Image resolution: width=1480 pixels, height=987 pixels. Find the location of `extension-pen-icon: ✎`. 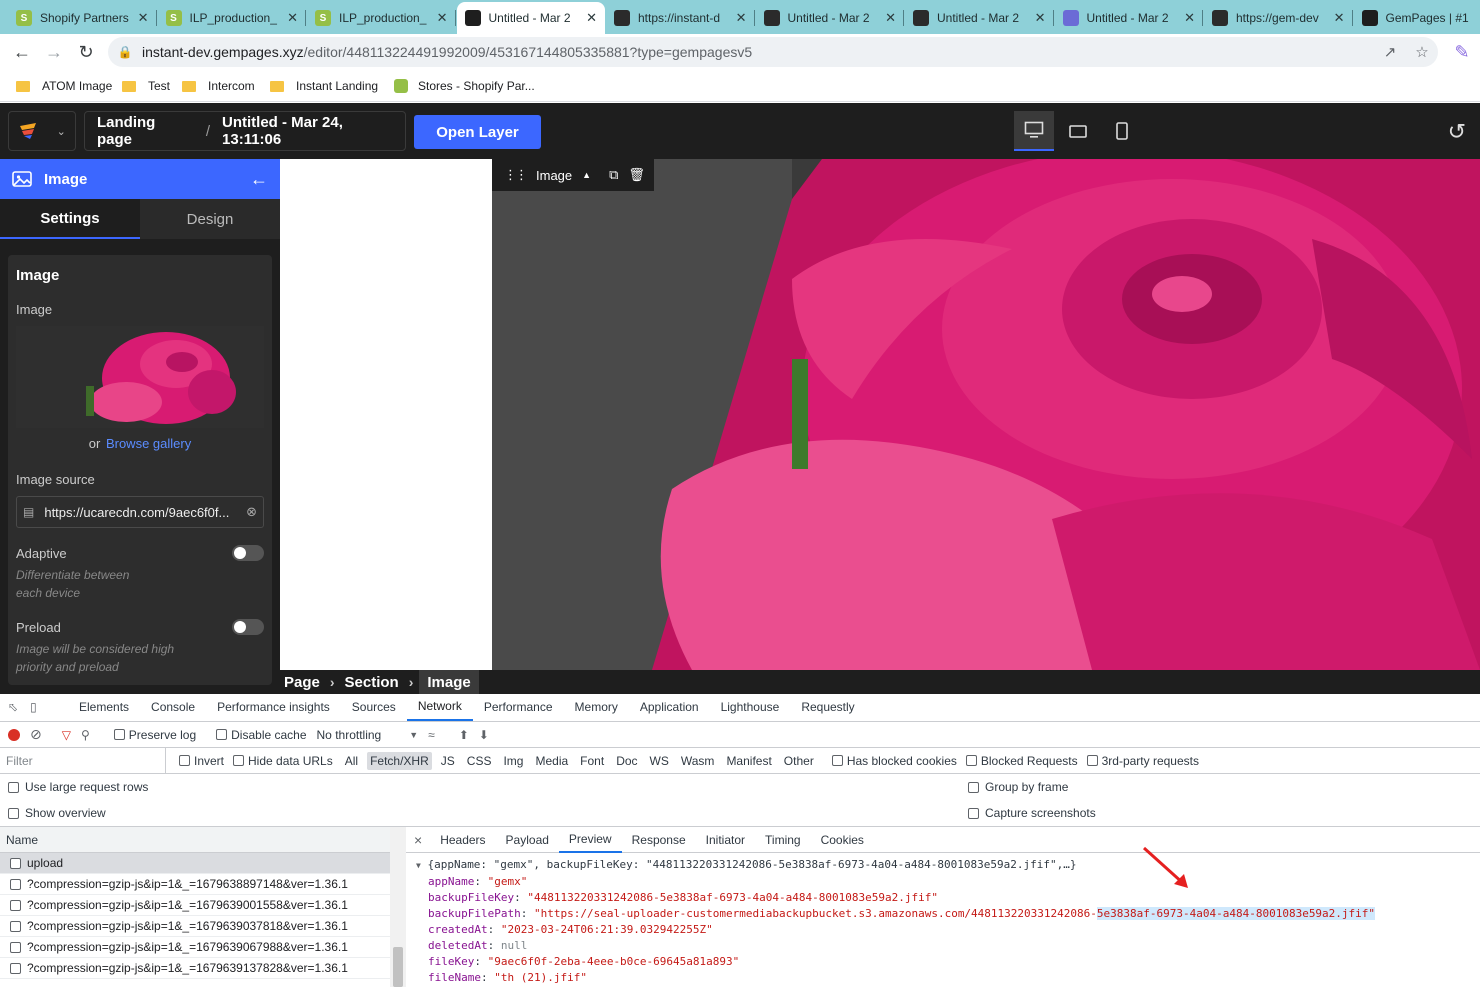

extension-pen-icon: ✎ is located at coordinates (1462, 52).